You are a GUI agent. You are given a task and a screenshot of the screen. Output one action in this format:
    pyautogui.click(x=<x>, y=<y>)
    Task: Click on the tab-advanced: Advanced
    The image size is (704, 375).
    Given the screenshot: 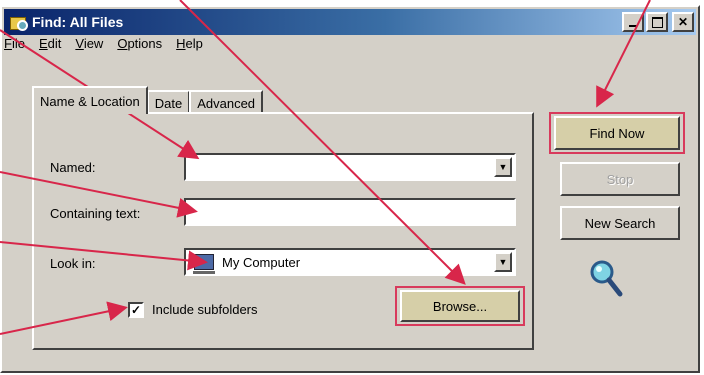 What is the action you would take?
    pyautogui.click(x=226, y=102)
    